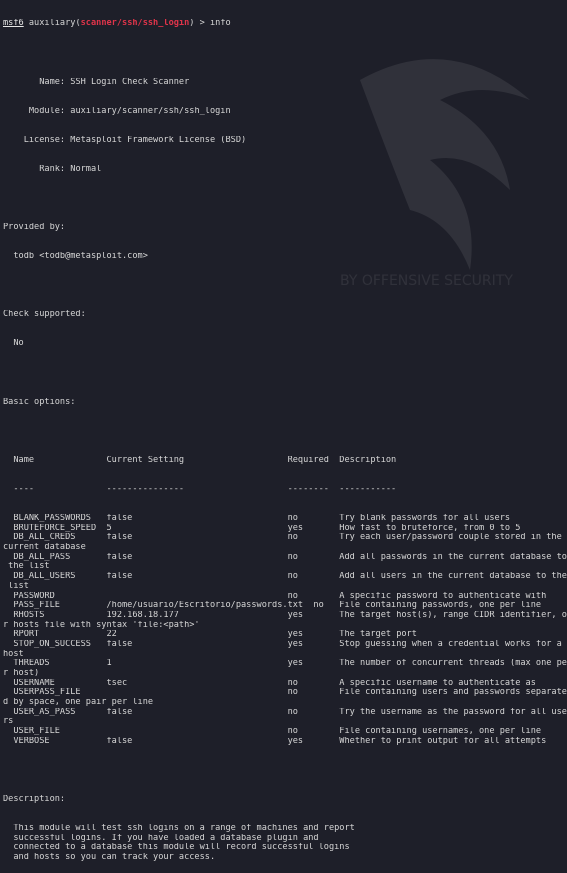 The height and width of the screenshot is (873, 567). Describe the element at coordinates (109, 858) in the screenshot. I see `description-line: and hosts so you can track your access.` at that location.